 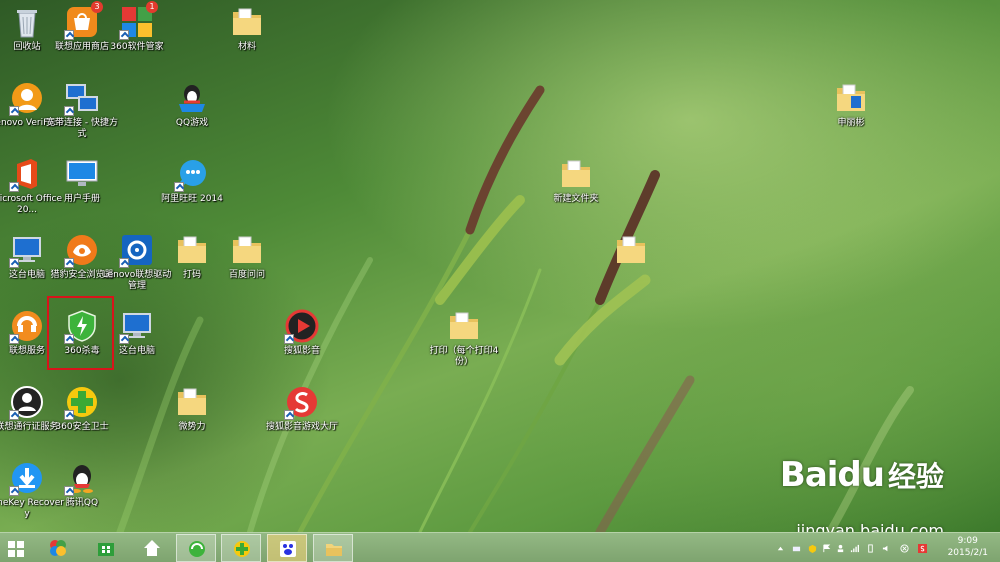 I want to click on lenovo-service-icon, so click(x=27, y=326).